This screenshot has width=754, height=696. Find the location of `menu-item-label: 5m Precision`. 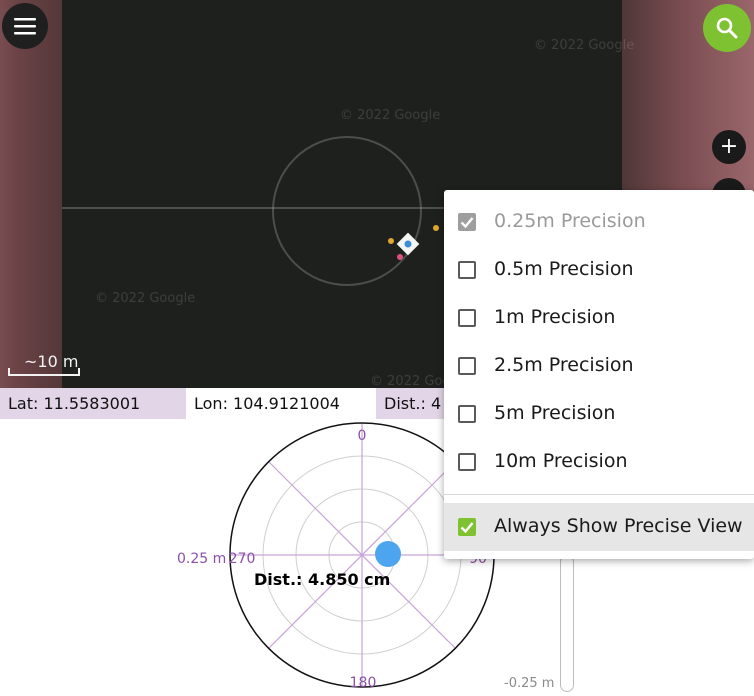

menu-item-label: 5m Precision is located at coordinates (555, 413).